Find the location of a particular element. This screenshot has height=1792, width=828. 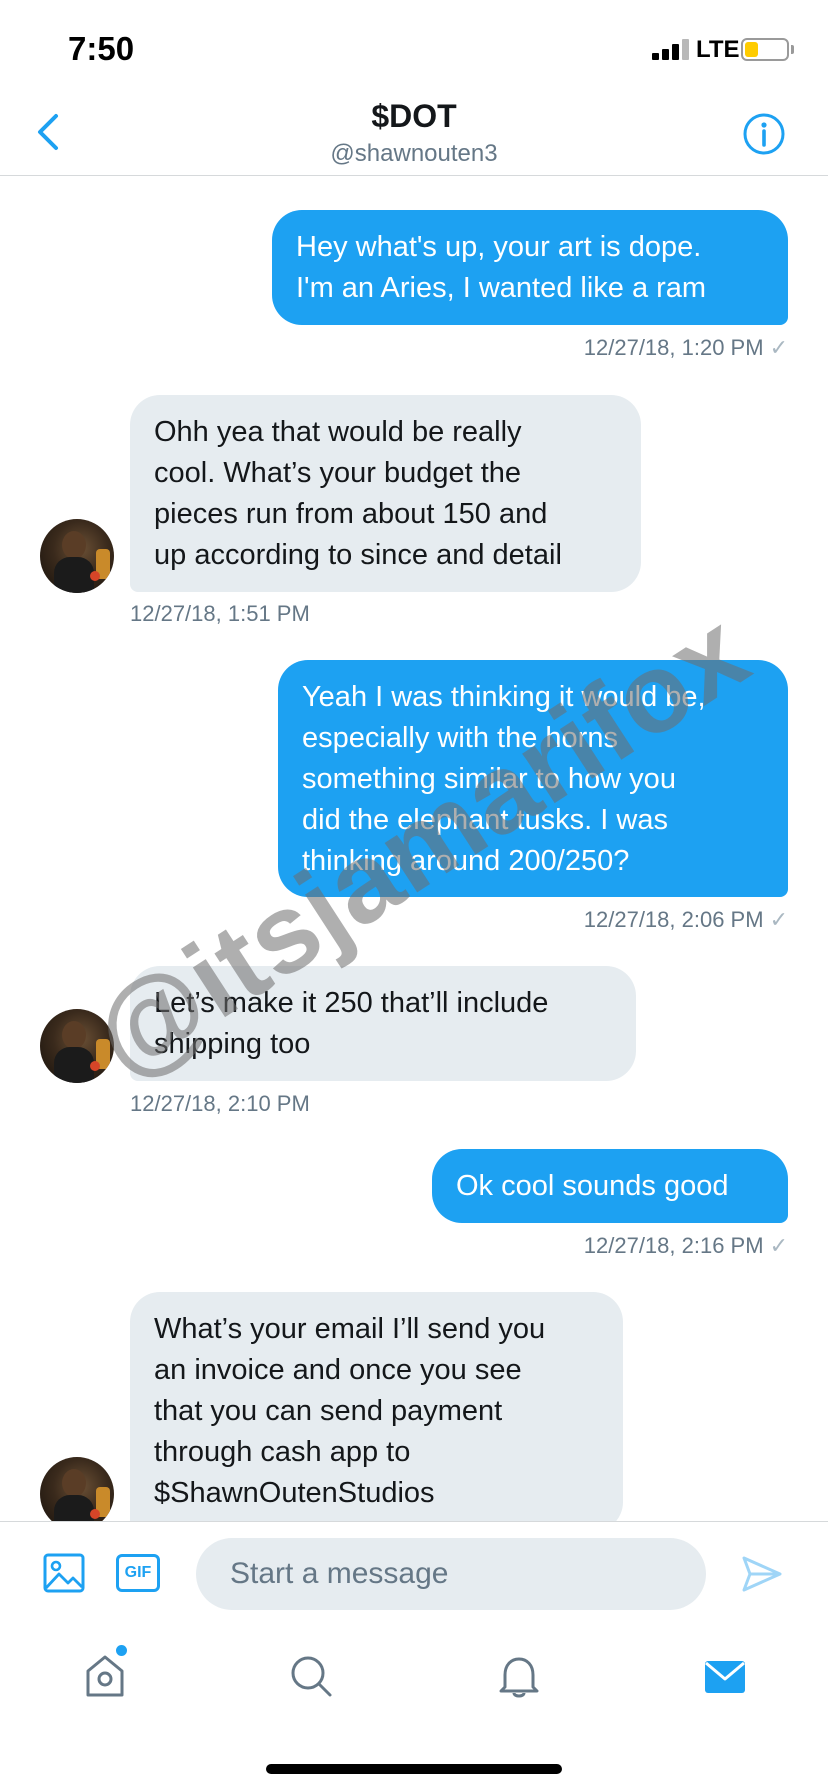

send-button is located at coordinates (762, 1574).